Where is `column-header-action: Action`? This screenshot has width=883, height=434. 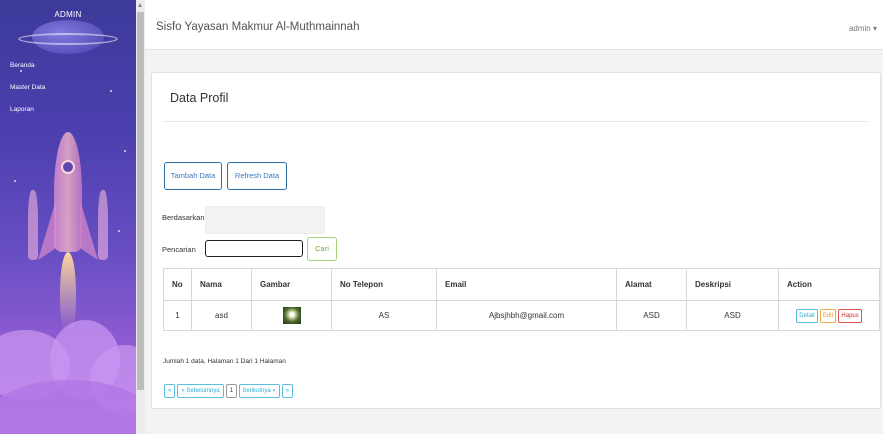 column-header-action: Action is located at coordinates (829, 284).